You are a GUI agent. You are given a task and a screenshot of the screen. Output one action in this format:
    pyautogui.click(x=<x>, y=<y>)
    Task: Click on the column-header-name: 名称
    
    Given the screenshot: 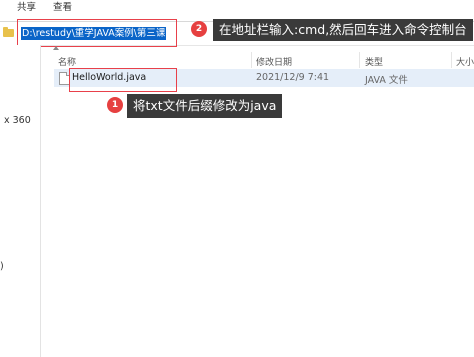 What is the action you would take?
    pyautogui.click(x=67, y=61)
    